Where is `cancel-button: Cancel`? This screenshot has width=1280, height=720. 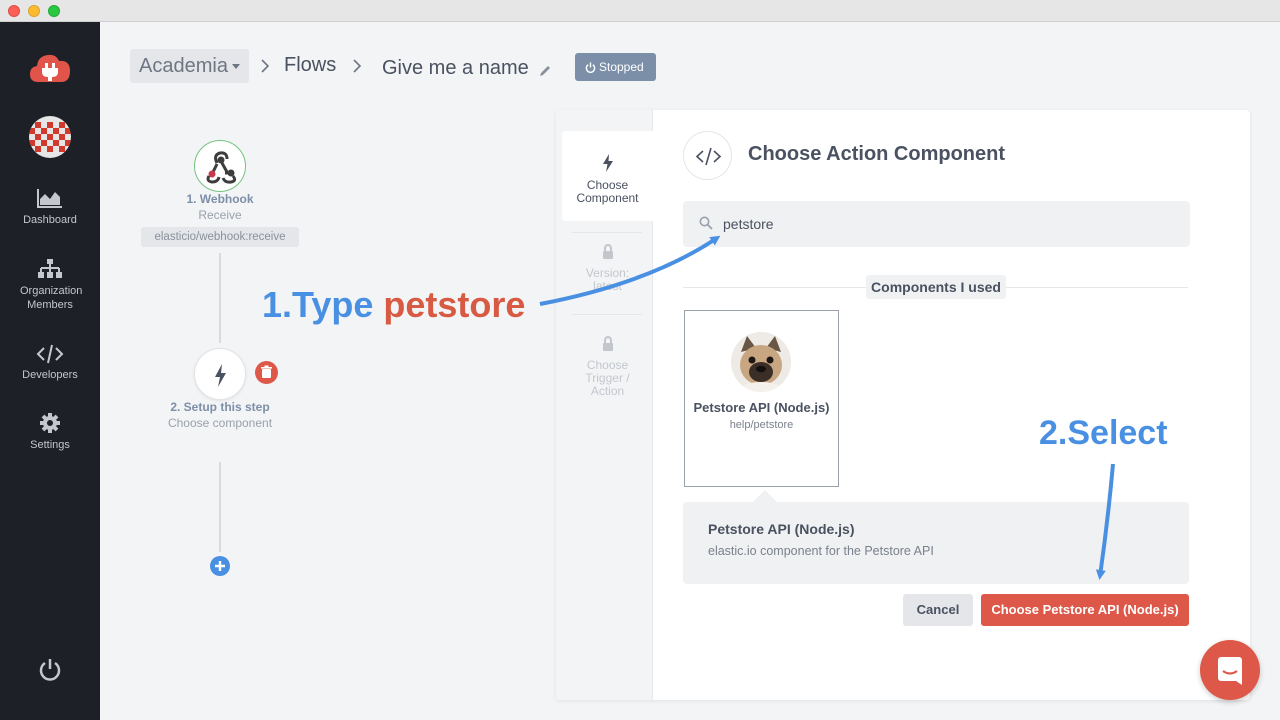
cancel-button: Cancel is located at coordinates (938, 610).